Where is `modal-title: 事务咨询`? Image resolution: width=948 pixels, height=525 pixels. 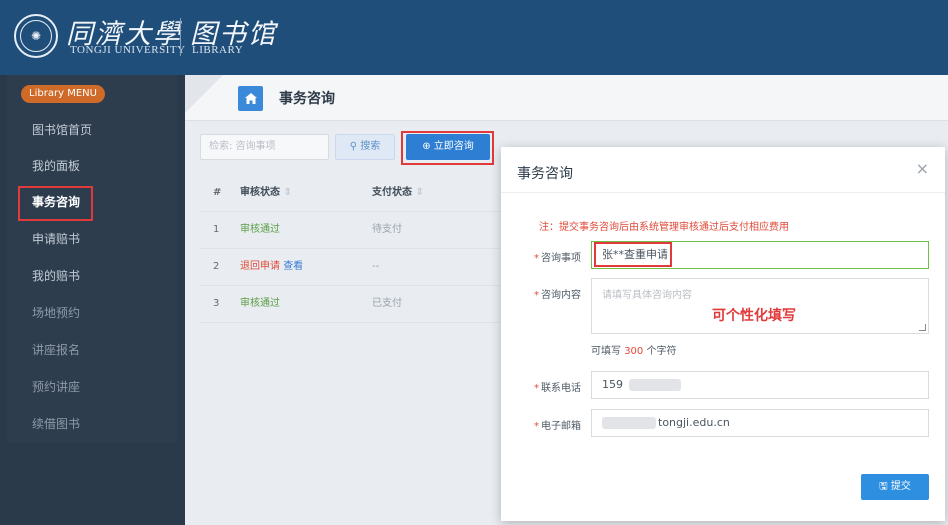 modal-title: 事务咨询 is located at coordinates (545, 174).